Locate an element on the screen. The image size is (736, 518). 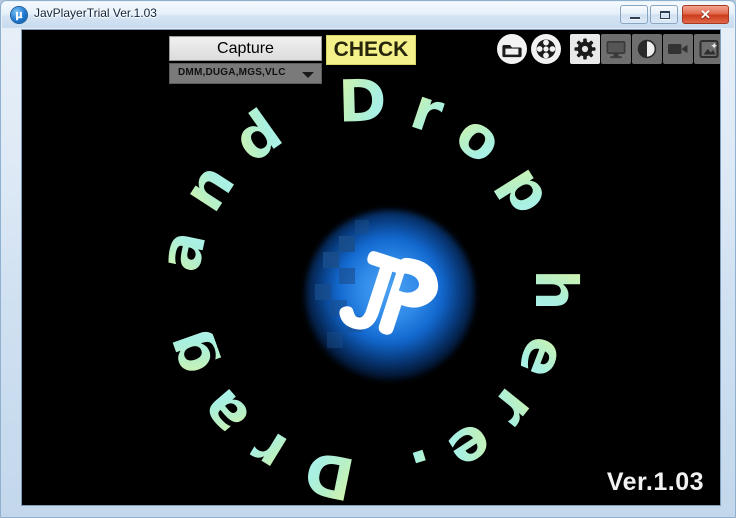
ring-character: d is located at coordinates (257, 136).